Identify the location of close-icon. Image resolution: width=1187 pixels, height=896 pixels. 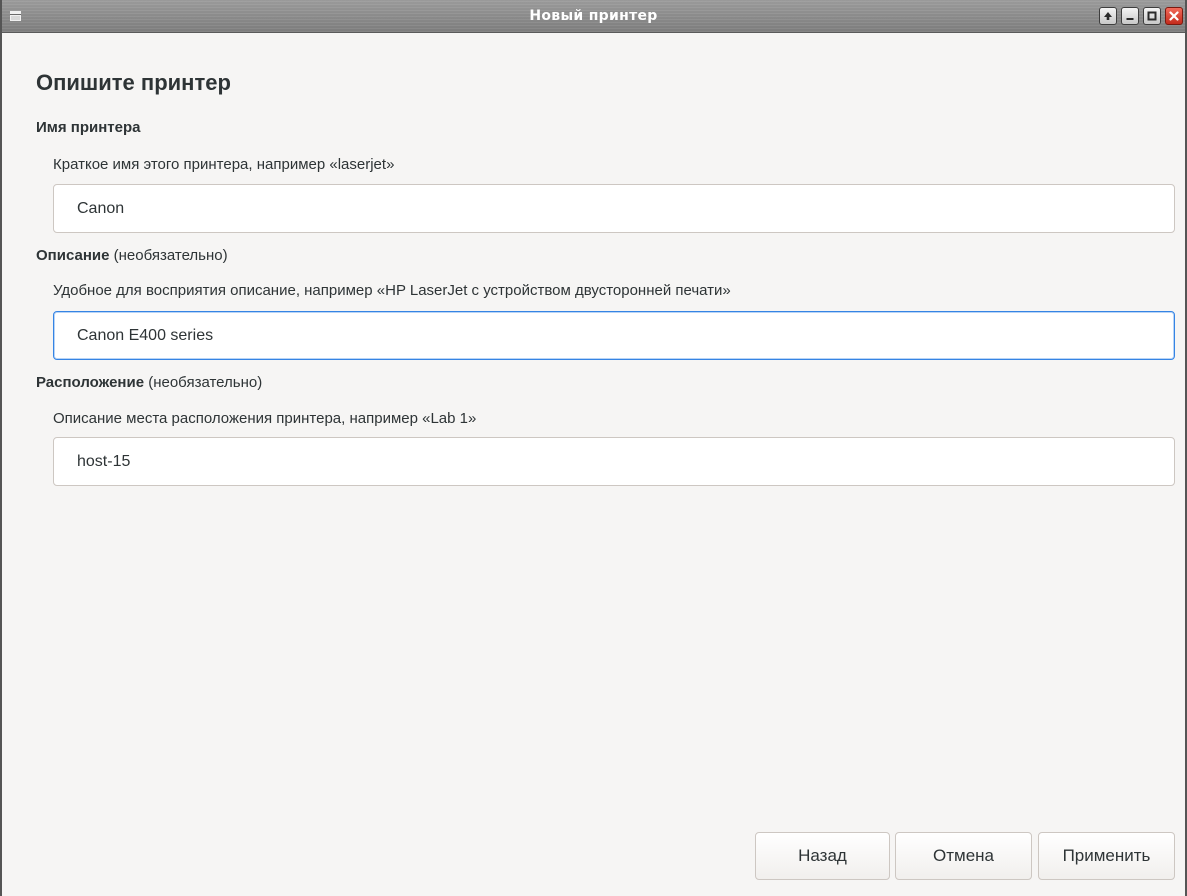
(1174, 16).